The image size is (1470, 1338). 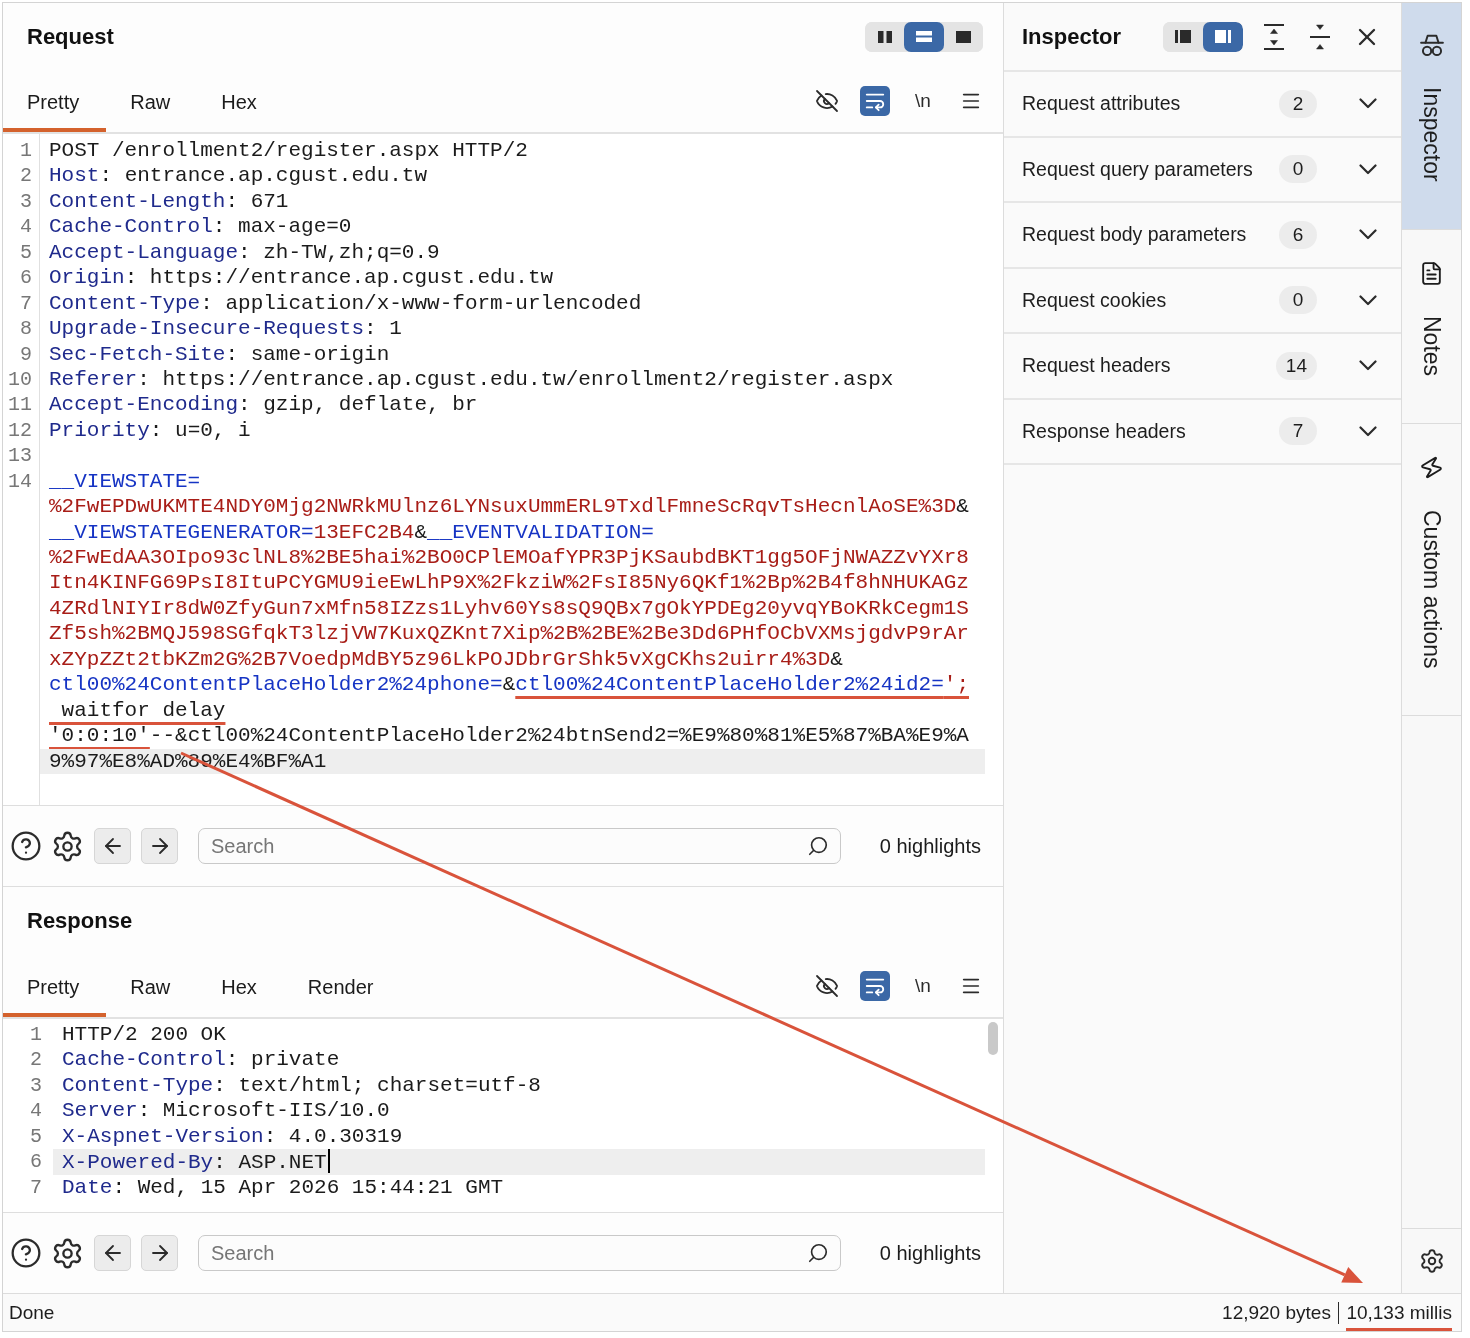 I want to click on inspector-section: Request attributes 2, so click(x=1202, y=105).